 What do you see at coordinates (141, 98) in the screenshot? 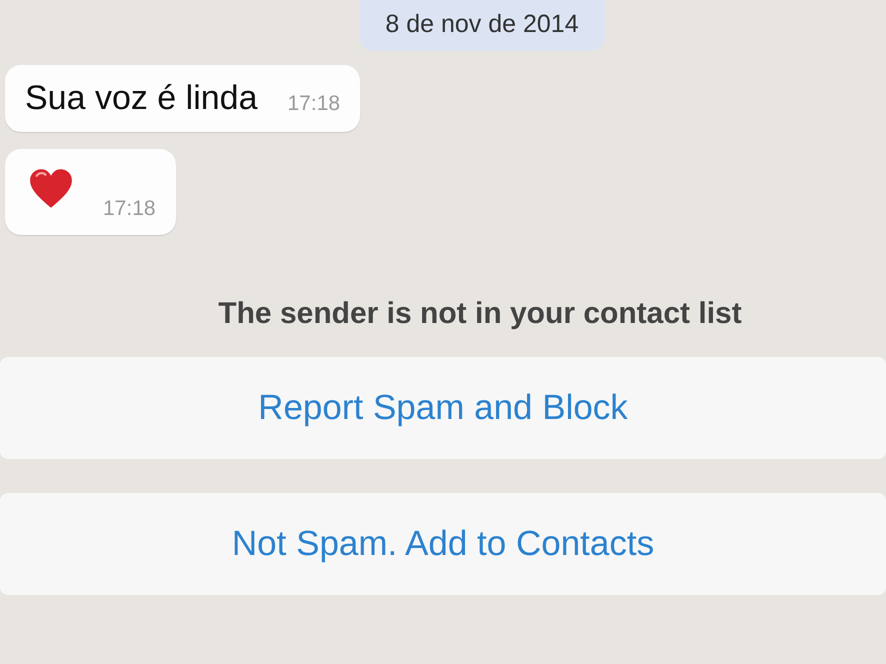
I see `message-text: Sua voz é linda` at bounding box center [141, 98].